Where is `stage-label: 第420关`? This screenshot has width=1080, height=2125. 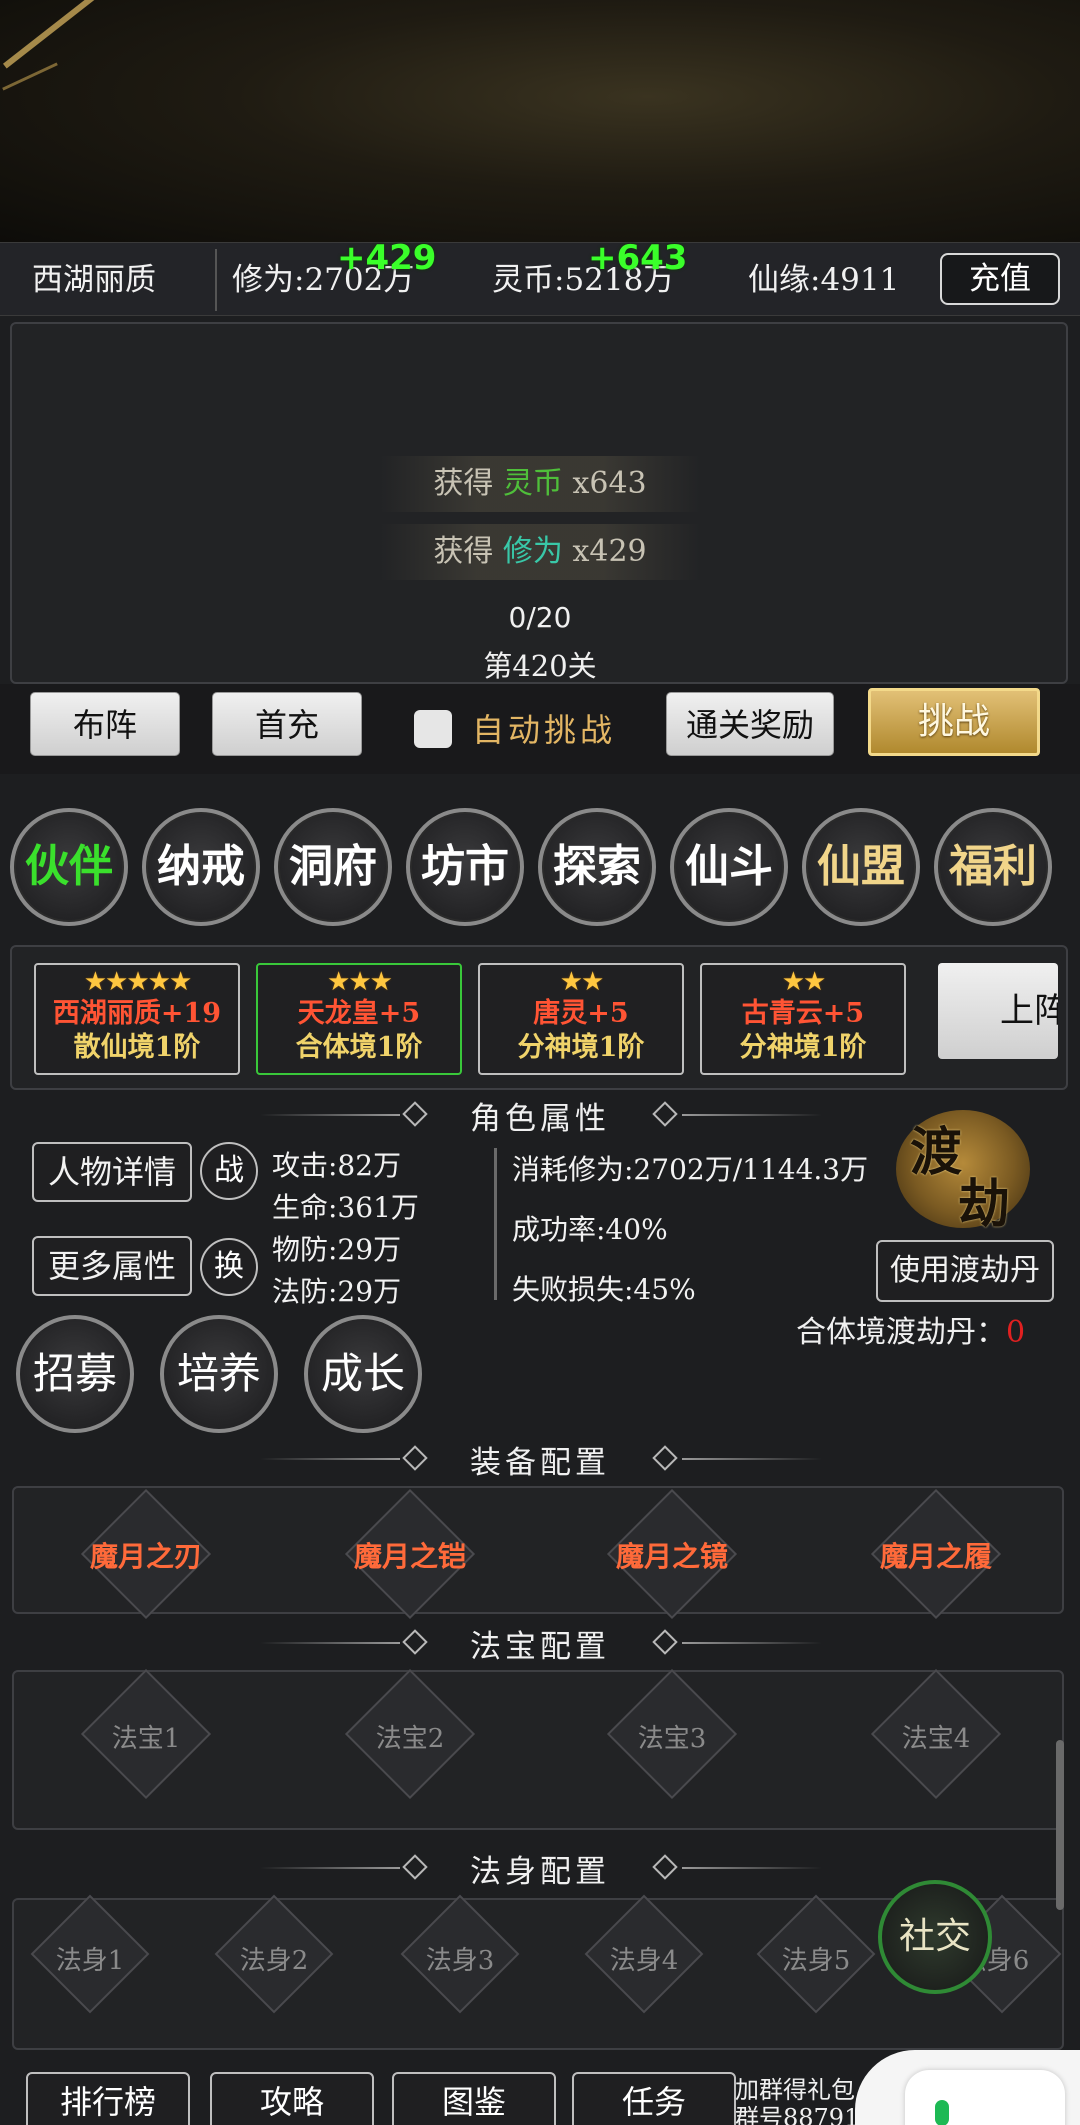
stage-label: 第420关 is located at coordinates (540, 666).